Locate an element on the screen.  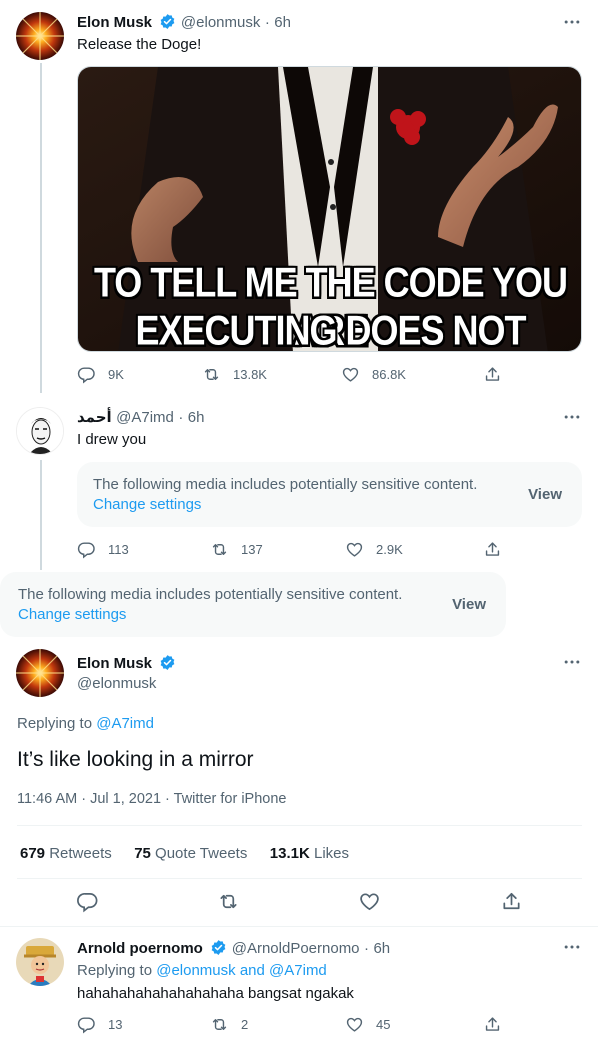
retweets-stat: 679 Retweets is located at coordinates (66, 853).